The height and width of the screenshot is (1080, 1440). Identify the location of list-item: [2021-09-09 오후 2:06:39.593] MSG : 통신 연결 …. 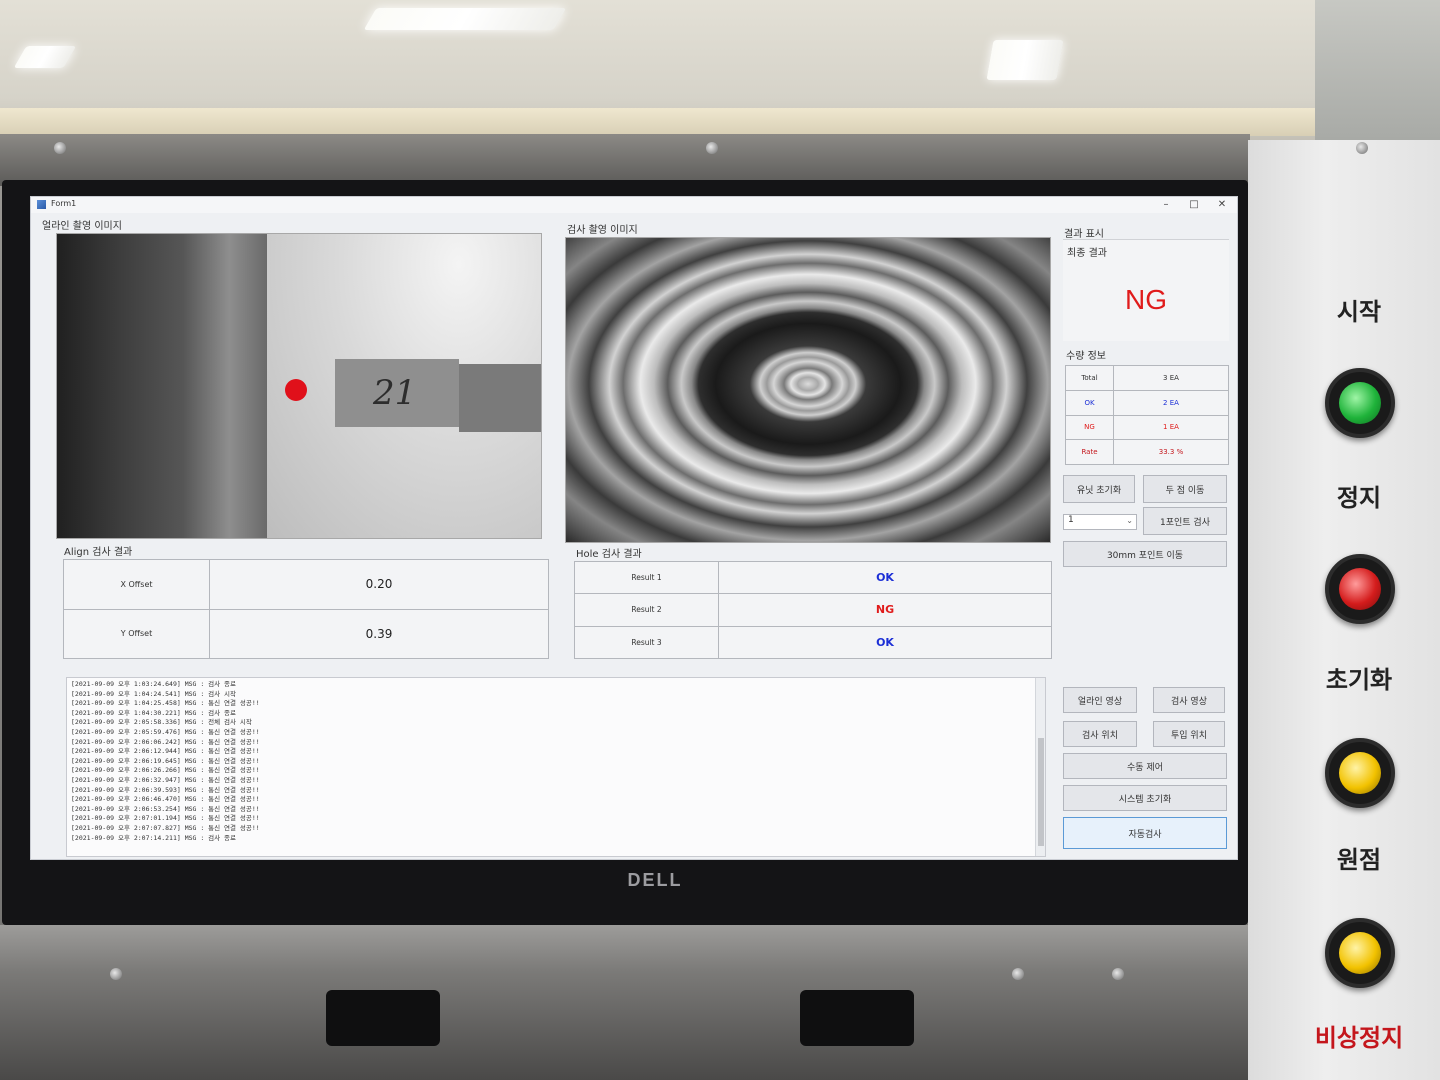
(165, 789).